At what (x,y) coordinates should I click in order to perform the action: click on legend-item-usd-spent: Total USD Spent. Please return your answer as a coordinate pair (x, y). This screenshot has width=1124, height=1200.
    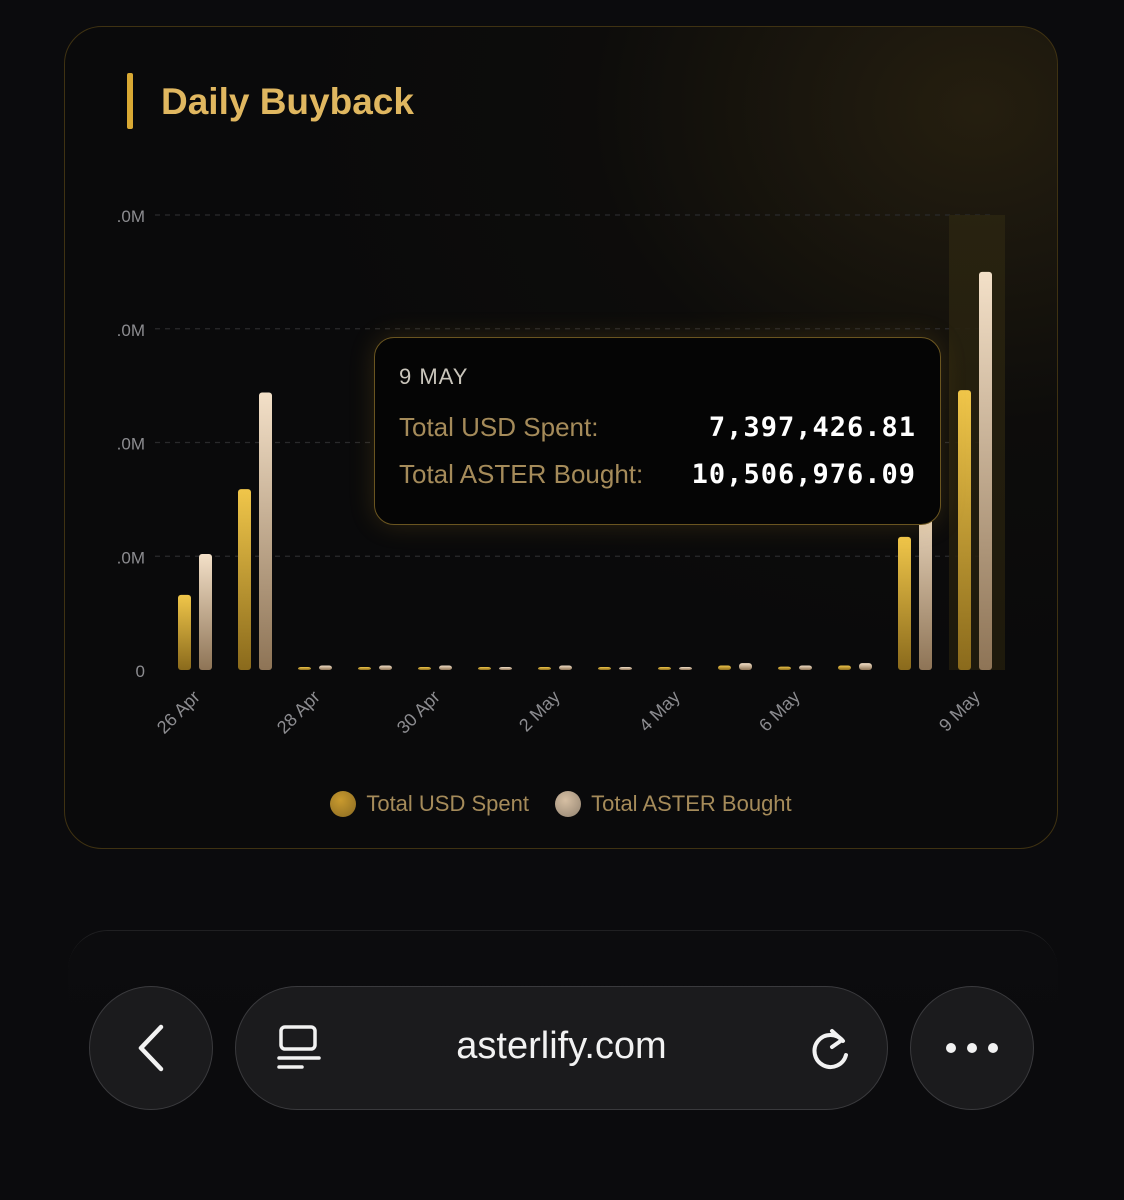
    Looking at the image, I should click on (429, 804).